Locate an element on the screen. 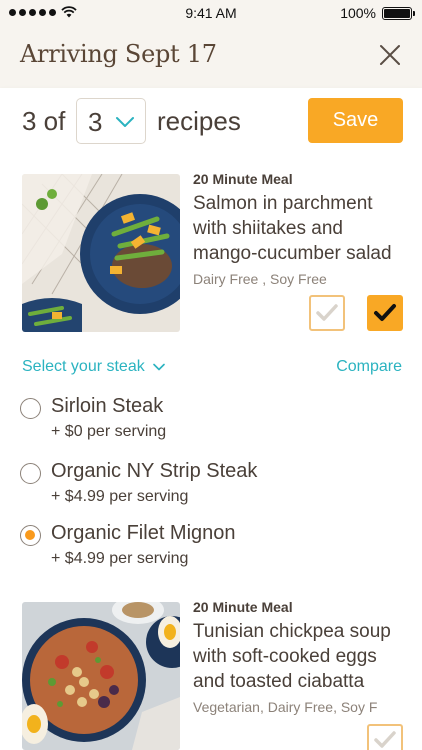 This screenshot has height=750, width=422. recipe-photo-chickpea-soup is located at coordinates (101, 676).